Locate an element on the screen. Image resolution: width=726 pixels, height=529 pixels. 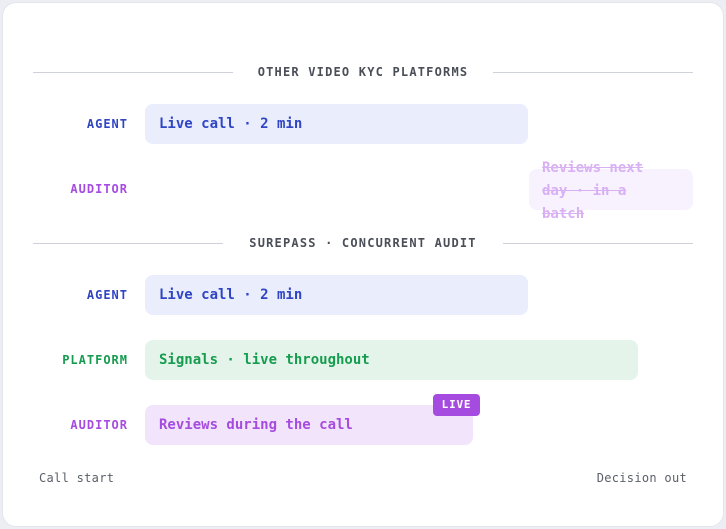
axis-start-label: Call start is located at coordinates (77, 478).